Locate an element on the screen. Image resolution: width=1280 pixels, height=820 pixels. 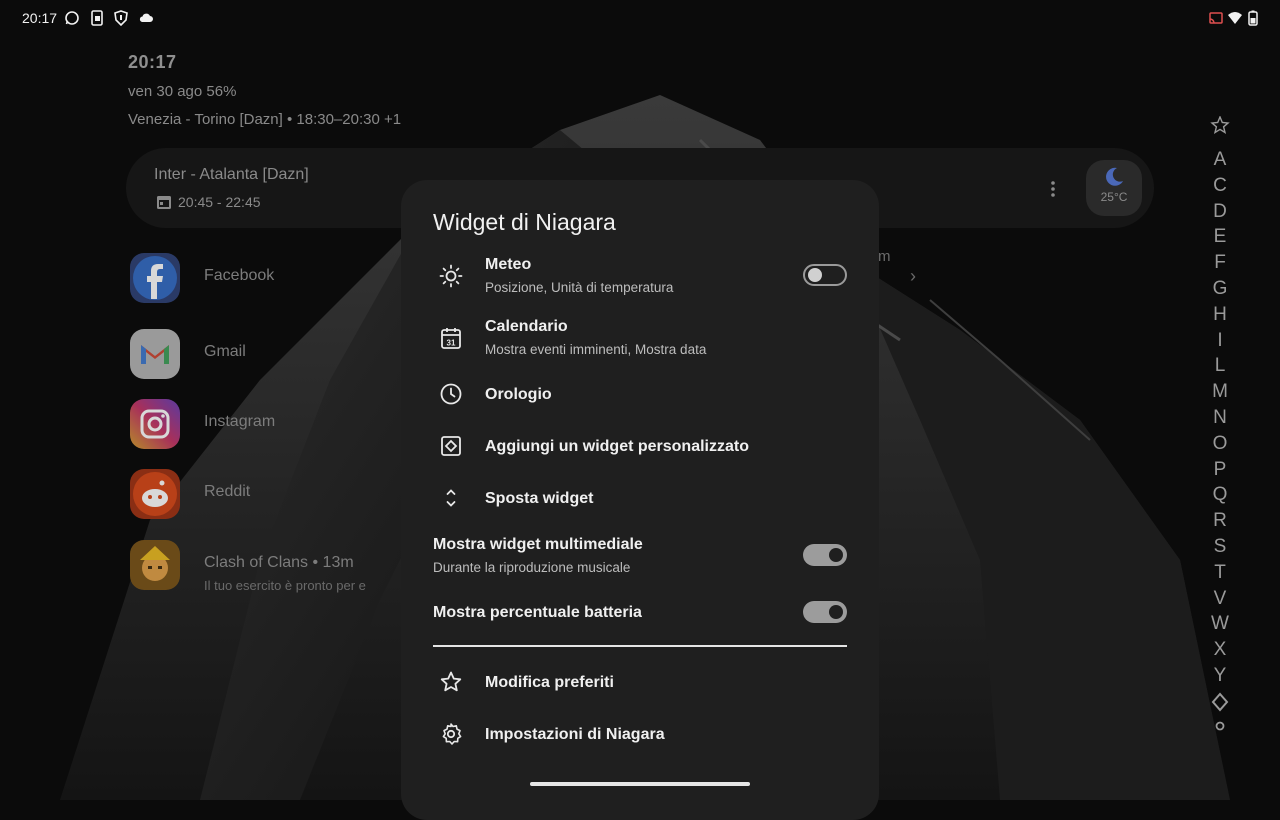
home-clock: 20:17 is located at coordinates (152, 62).